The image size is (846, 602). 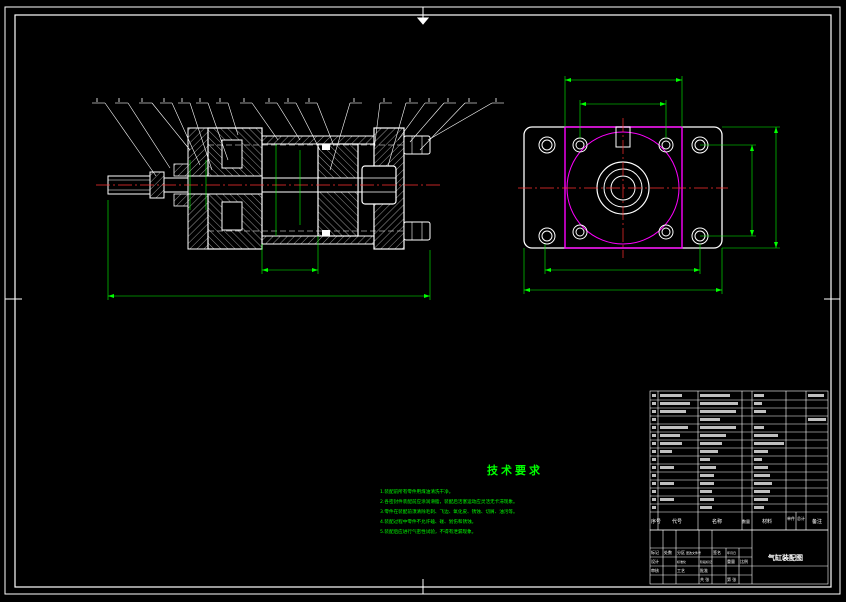 What do you see at coordinates (785, 557) in the screenshot?
I see `drawing-title: 气缸装配图` at bounding box center [785, 557].